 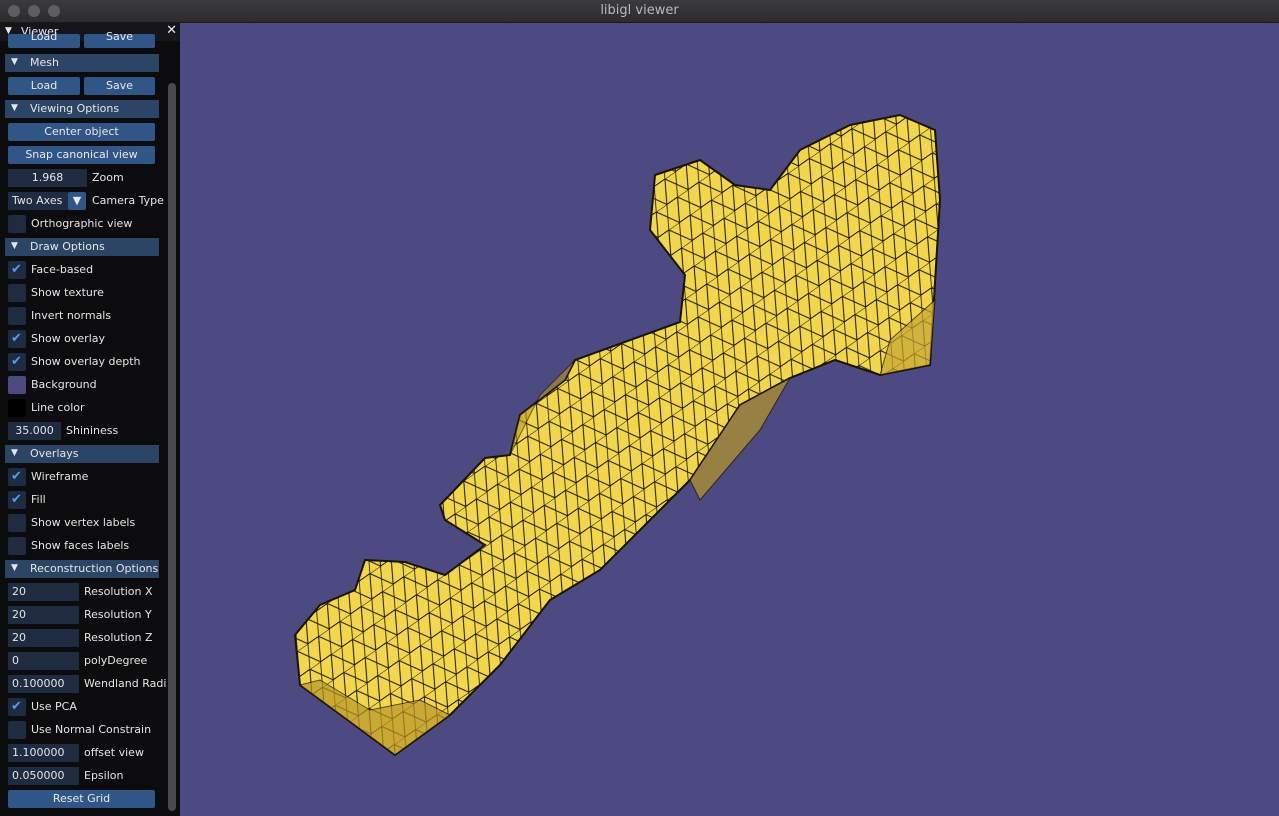 I want to click on resolution-y-label: Resolution Y, so click(x=118, y=614).